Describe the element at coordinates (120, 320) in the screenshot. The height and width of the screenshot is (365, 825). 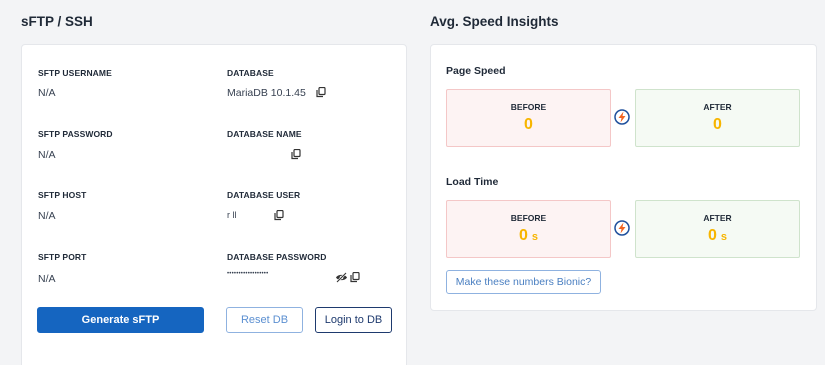
I see `generate-sftp-button: Generate sFTP` at that location.